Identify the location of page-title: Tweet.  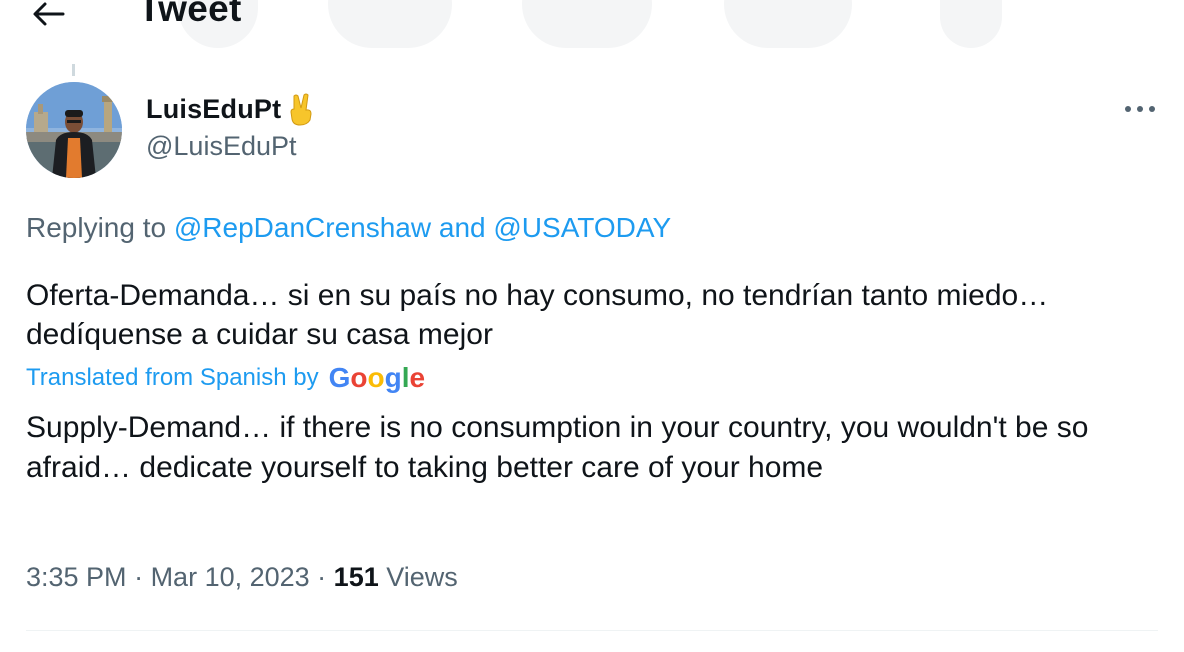
(190, 14).